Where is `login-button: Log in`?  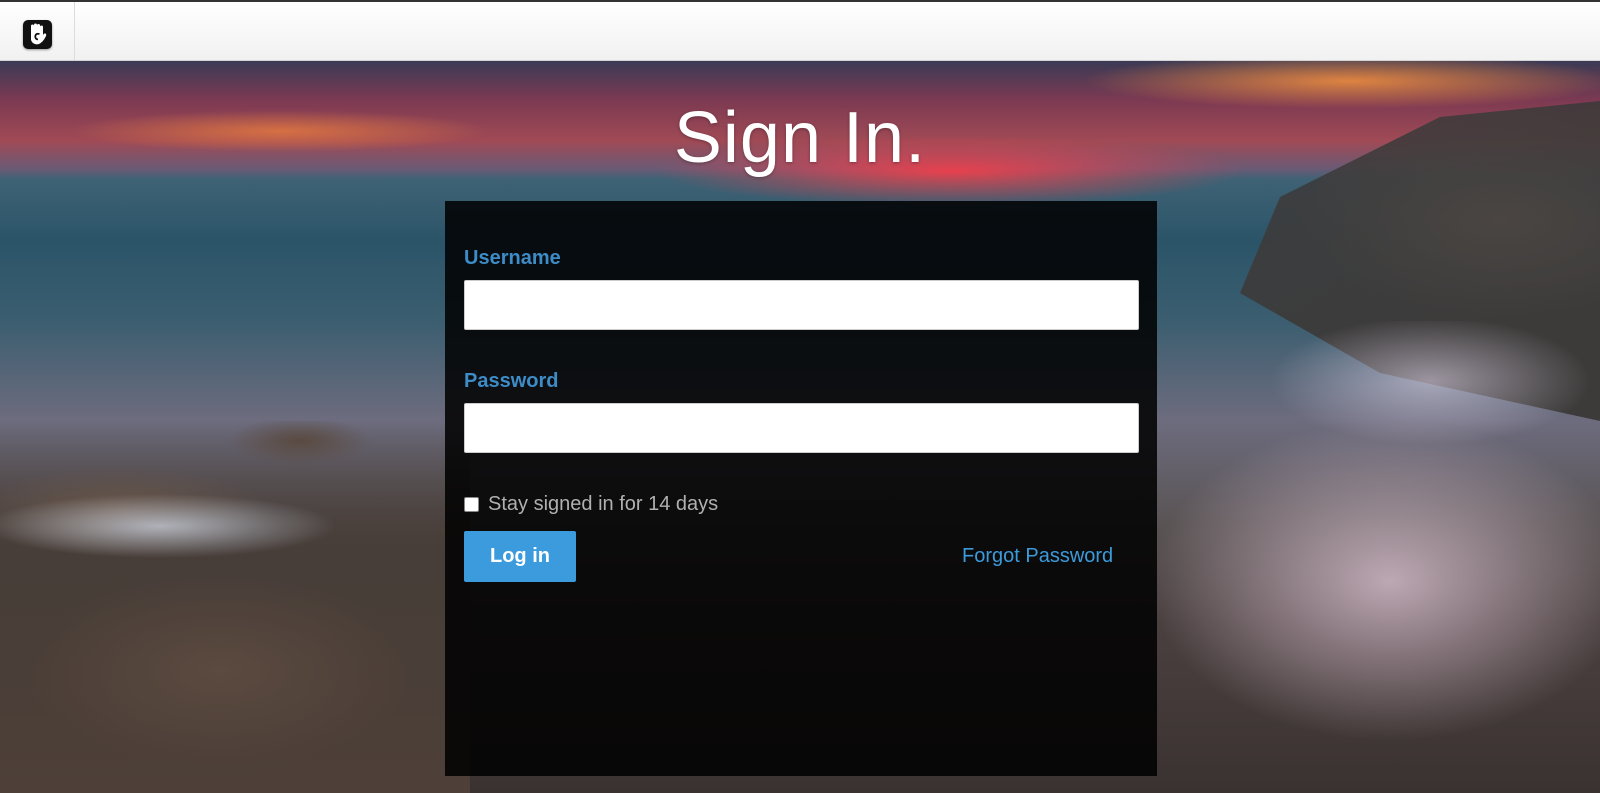 login-button: Log in is located at coordinates (520, 556).